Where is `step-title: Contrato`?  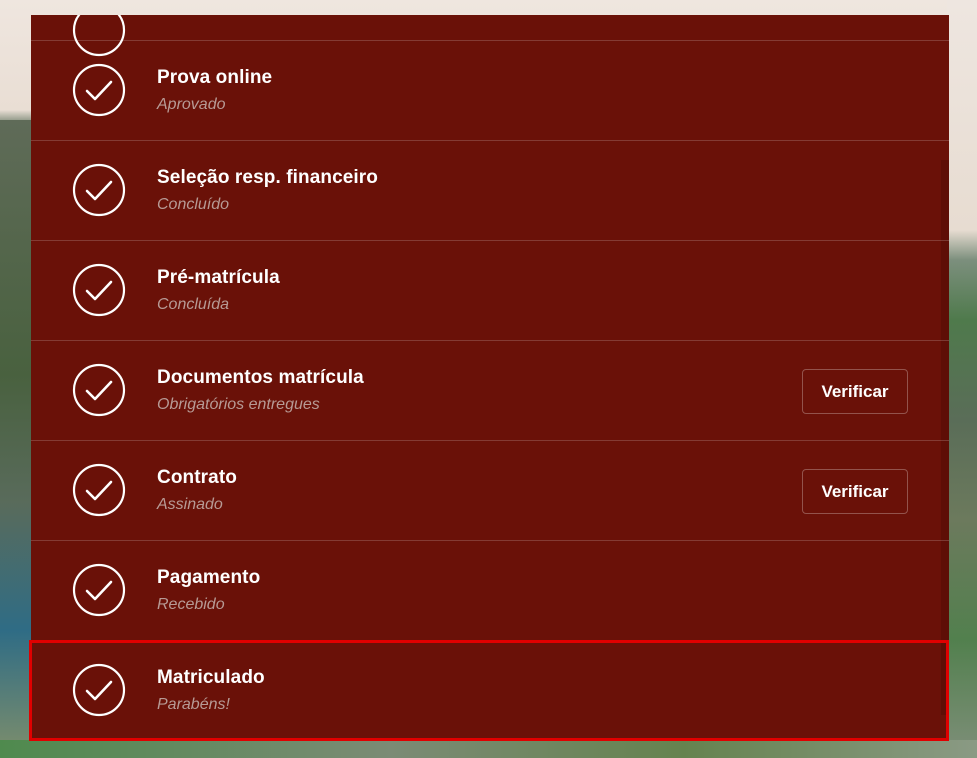 step-title: Contrato is located at coordinates (197, 477).